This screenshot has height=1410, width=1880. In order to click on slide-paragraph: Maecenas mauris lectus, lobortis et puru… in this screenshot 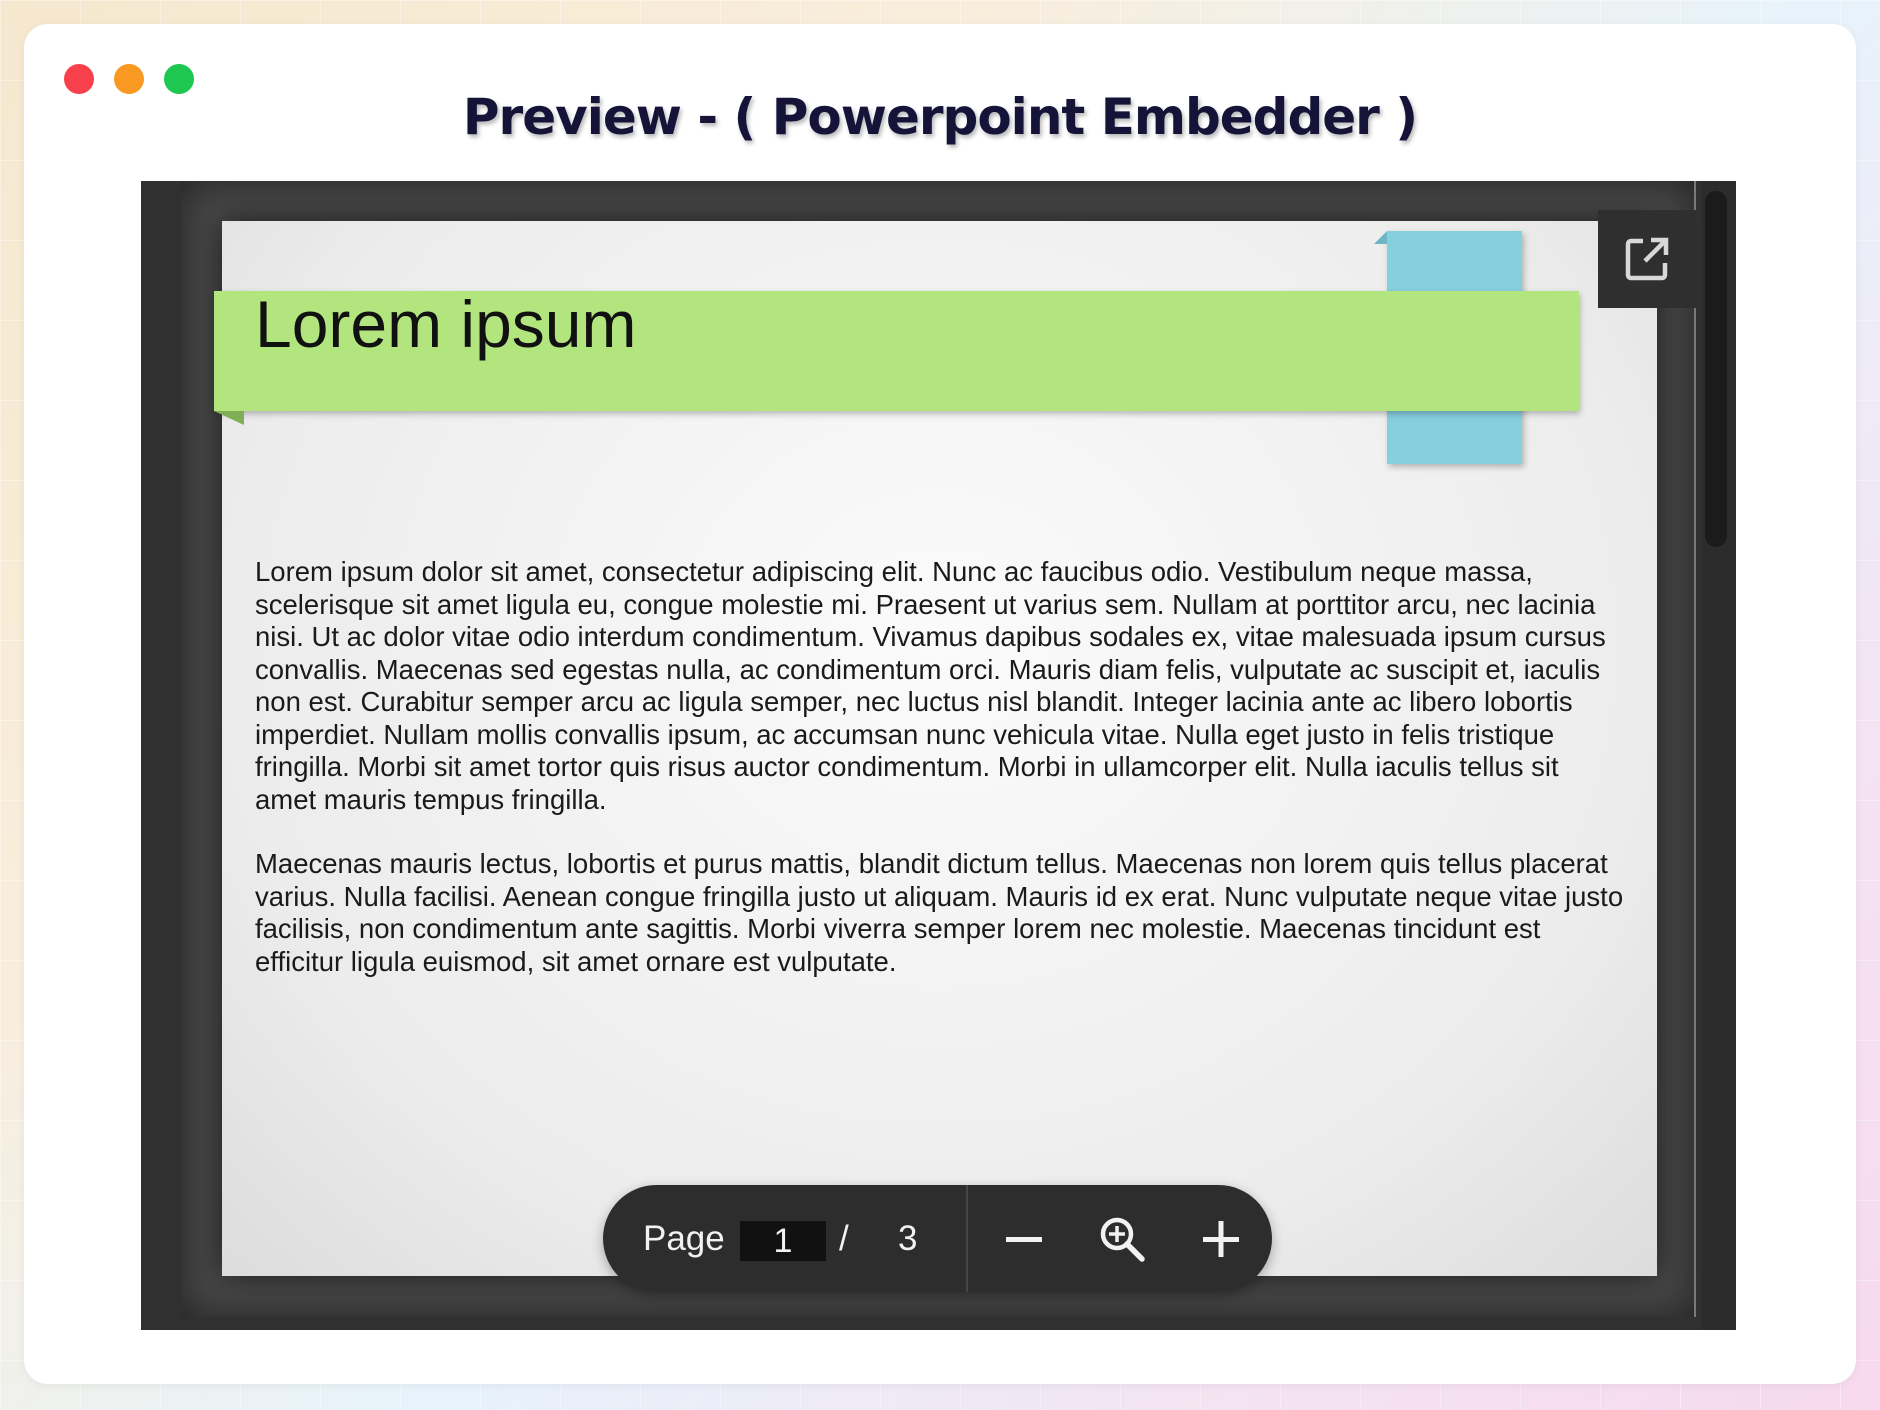, I will do `click(939, 912)`.